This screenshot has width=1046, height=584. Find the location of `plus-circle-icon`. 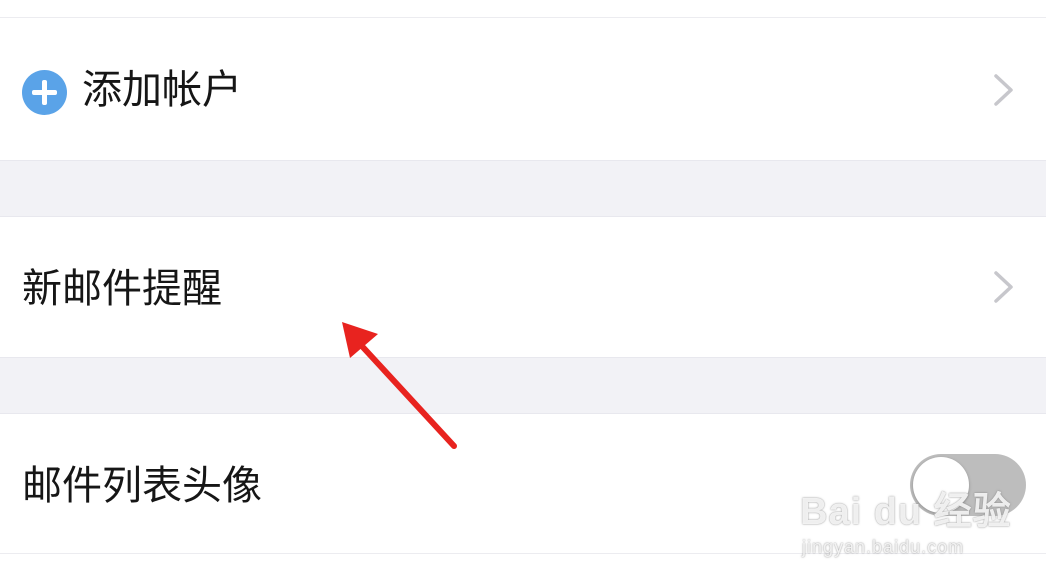

plus-circle-icon is located at coordinates (44, 92).